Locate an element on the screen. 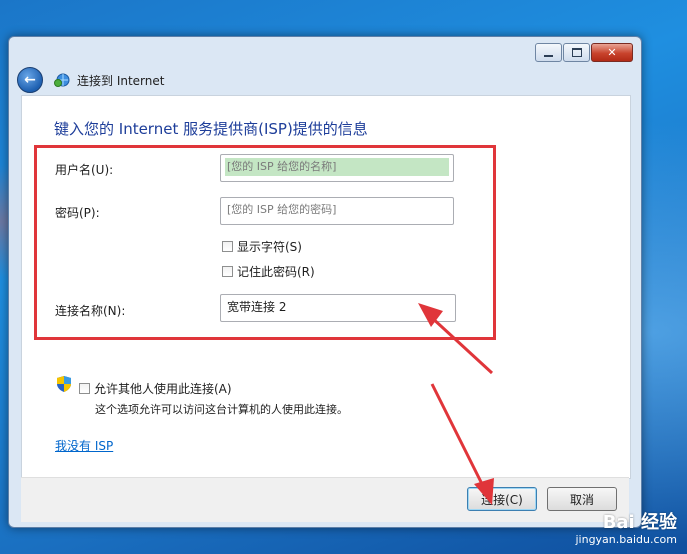 This screenshot has height=554, width=687. no-isp-link: 我没有 ISP is located at coordinates (84, 445).